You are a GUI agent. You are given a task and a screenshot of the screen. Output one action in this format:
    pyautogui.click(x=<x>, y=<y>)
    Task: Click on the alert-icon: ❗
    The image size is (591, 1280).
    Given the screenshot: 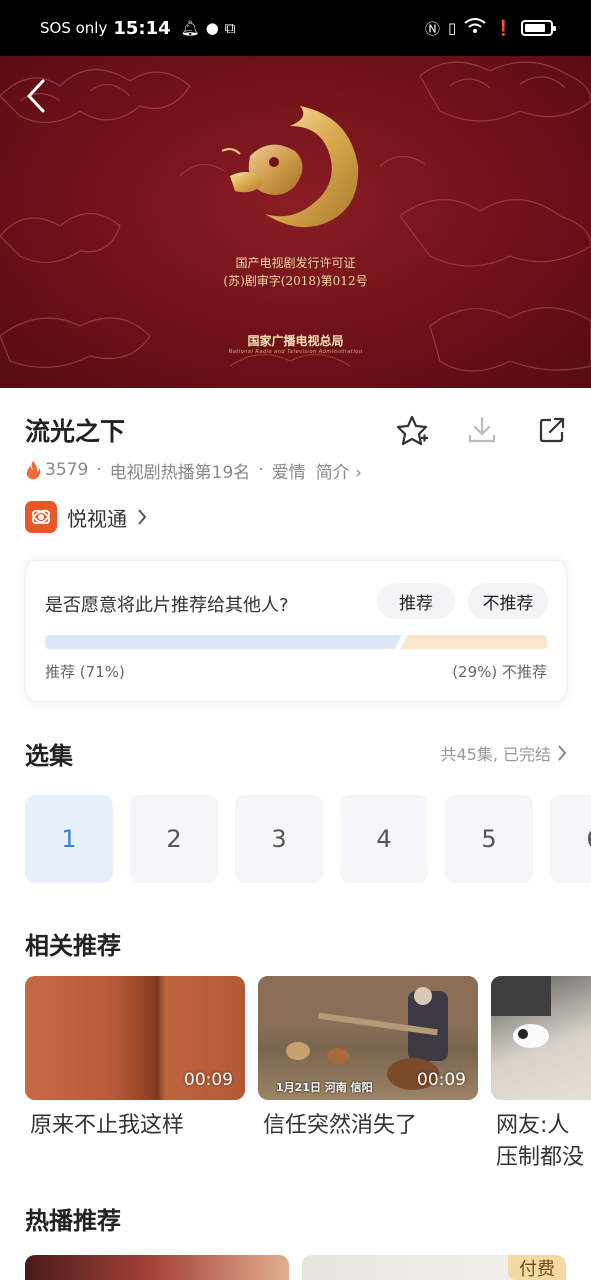 What is the action you would take?
    pyautogui.click(x=503, y=28)
    